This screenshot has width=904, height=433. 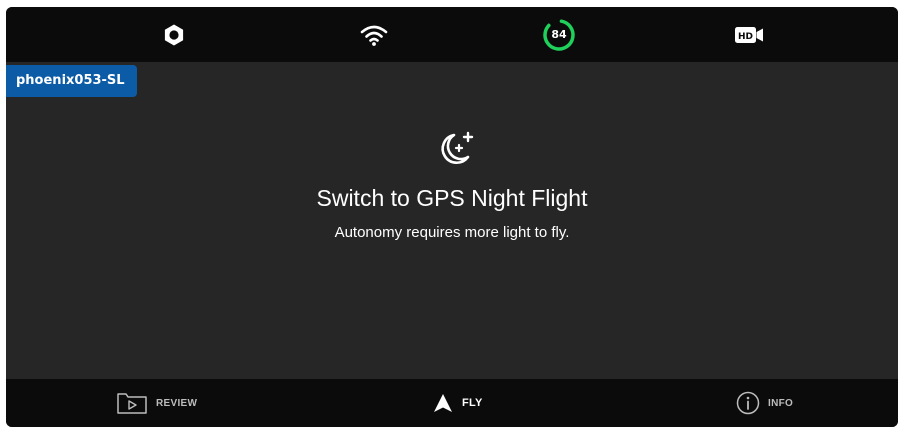 I want to click on video-quality-button: HD, so click(x=749, y=34).